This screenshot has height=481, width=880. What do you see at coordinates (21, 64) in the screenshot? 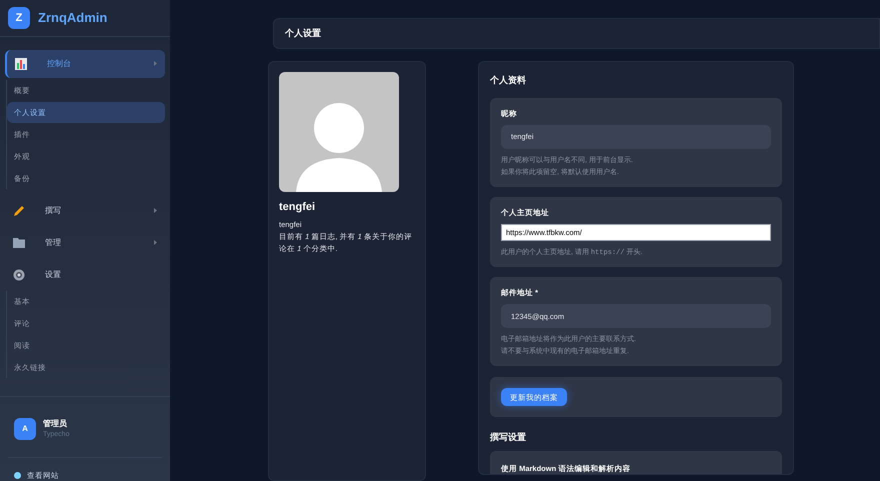
I see `bar-chart-icon` at bounding box center [21, 64].